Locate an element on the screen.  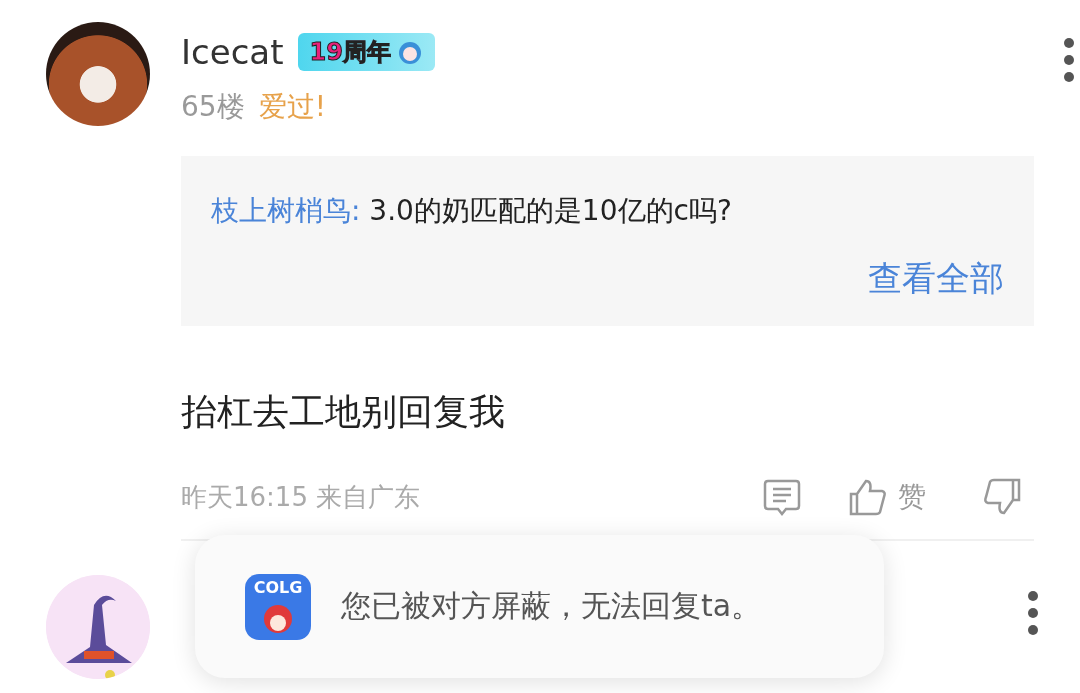
anniversary-badge: 19周年 is located at coordinates (366, 52).